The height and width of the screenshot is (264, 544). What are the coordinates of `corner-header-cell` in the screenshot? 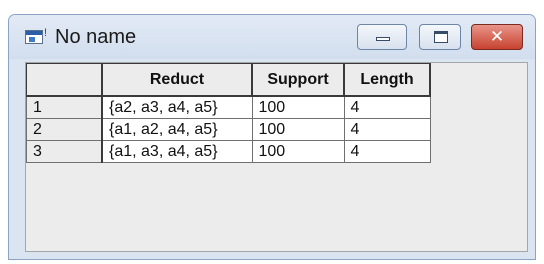 It's located at (64, 80).